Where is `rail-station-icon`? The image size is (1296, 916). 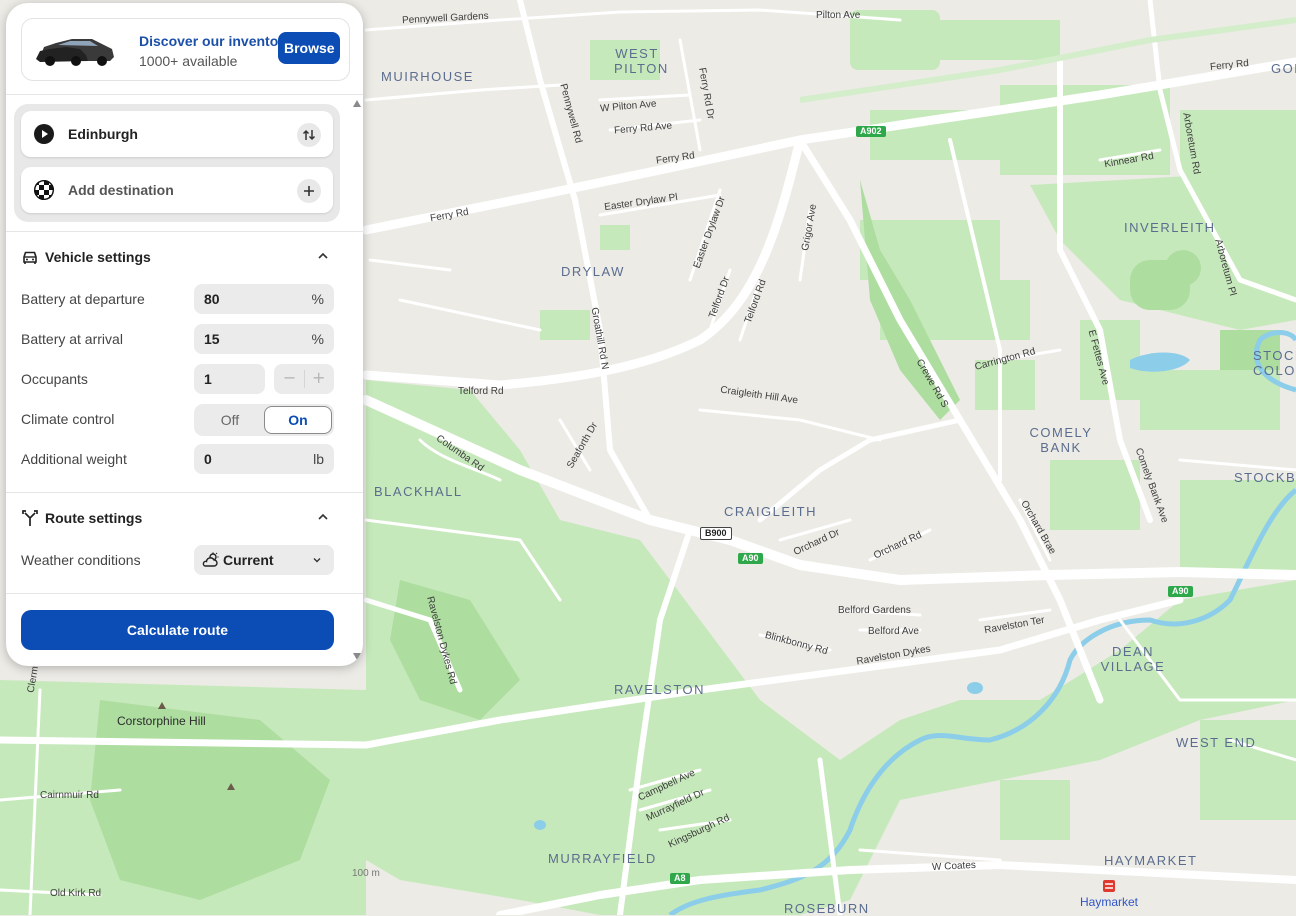 rail-station-icon is located at coordinates (1109, 886).